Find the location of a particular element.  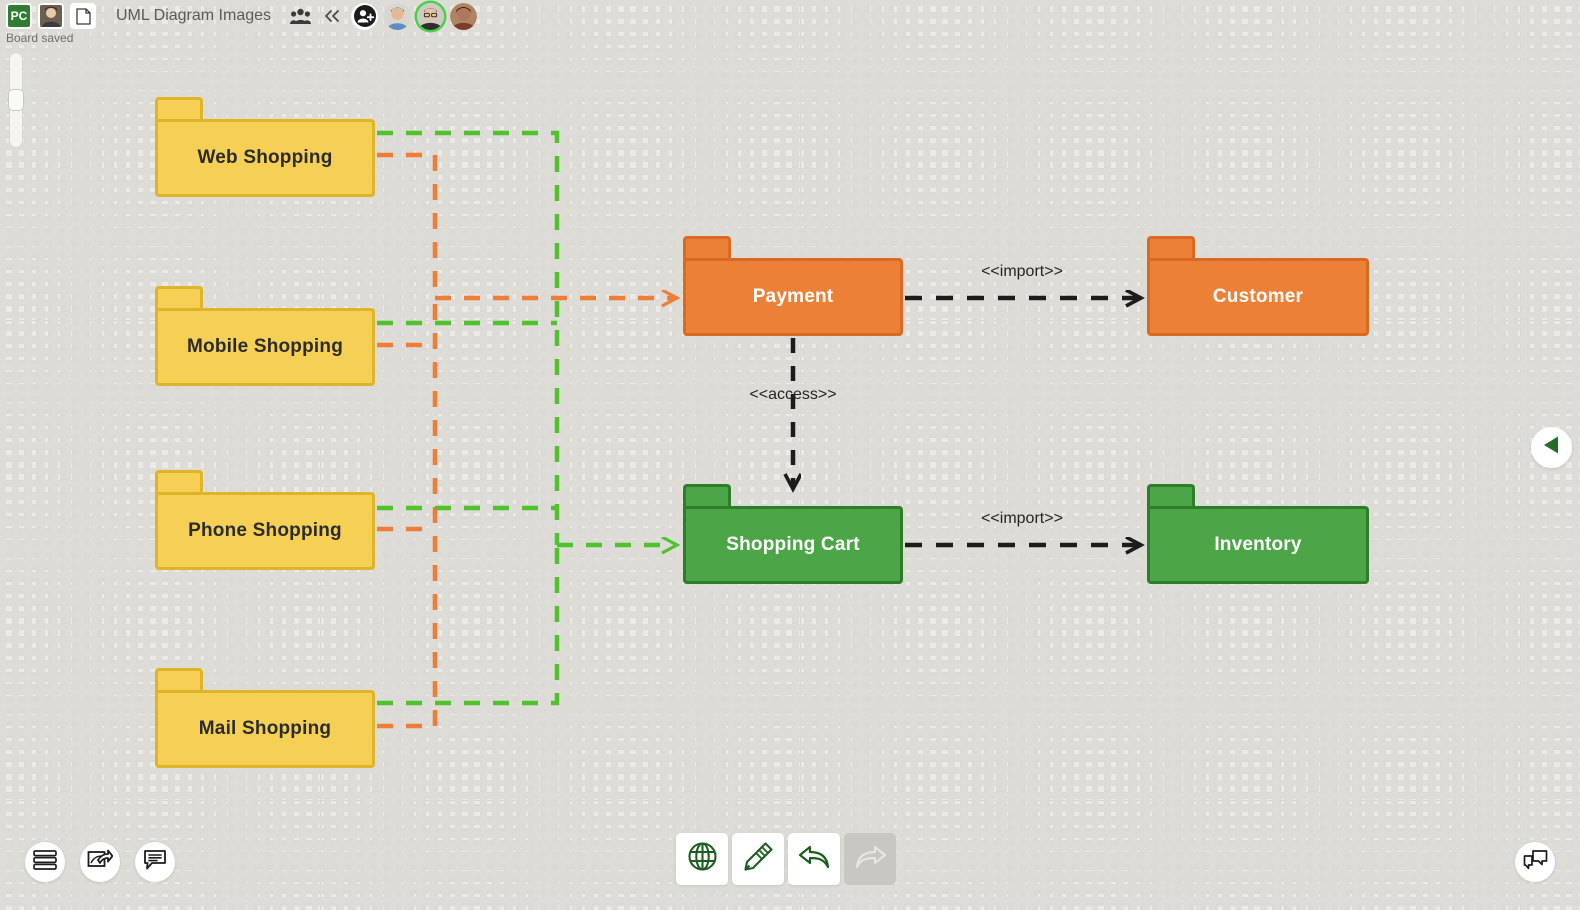

package-label: Mail Shopping is located at coordinates (265, 728).